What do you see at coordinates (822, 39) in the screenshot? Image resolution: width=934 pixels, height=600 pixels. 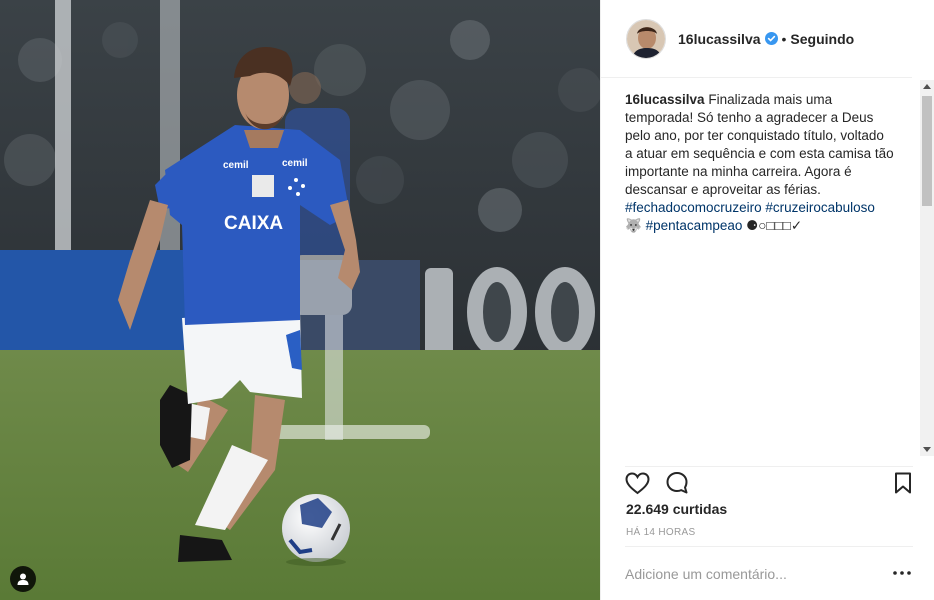 I see `following-button: Seguindo` at bounding box center [822, 39].